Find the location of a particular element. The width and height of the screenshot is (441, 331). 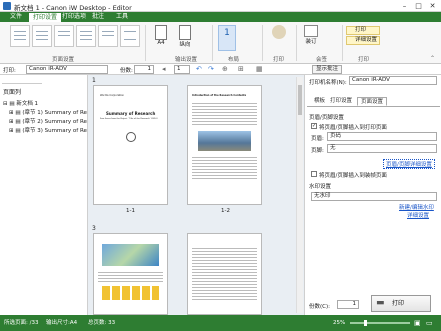

header-select: 页码 is located at coordinates (382, 136).